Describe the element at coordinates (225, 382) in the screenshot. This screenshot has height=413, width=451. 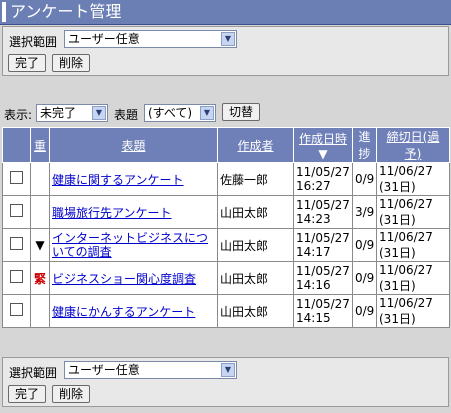
I see `bottom-action-panel: 選択範囲 ユーザー任意 ▼ 完了 削除` at that location.